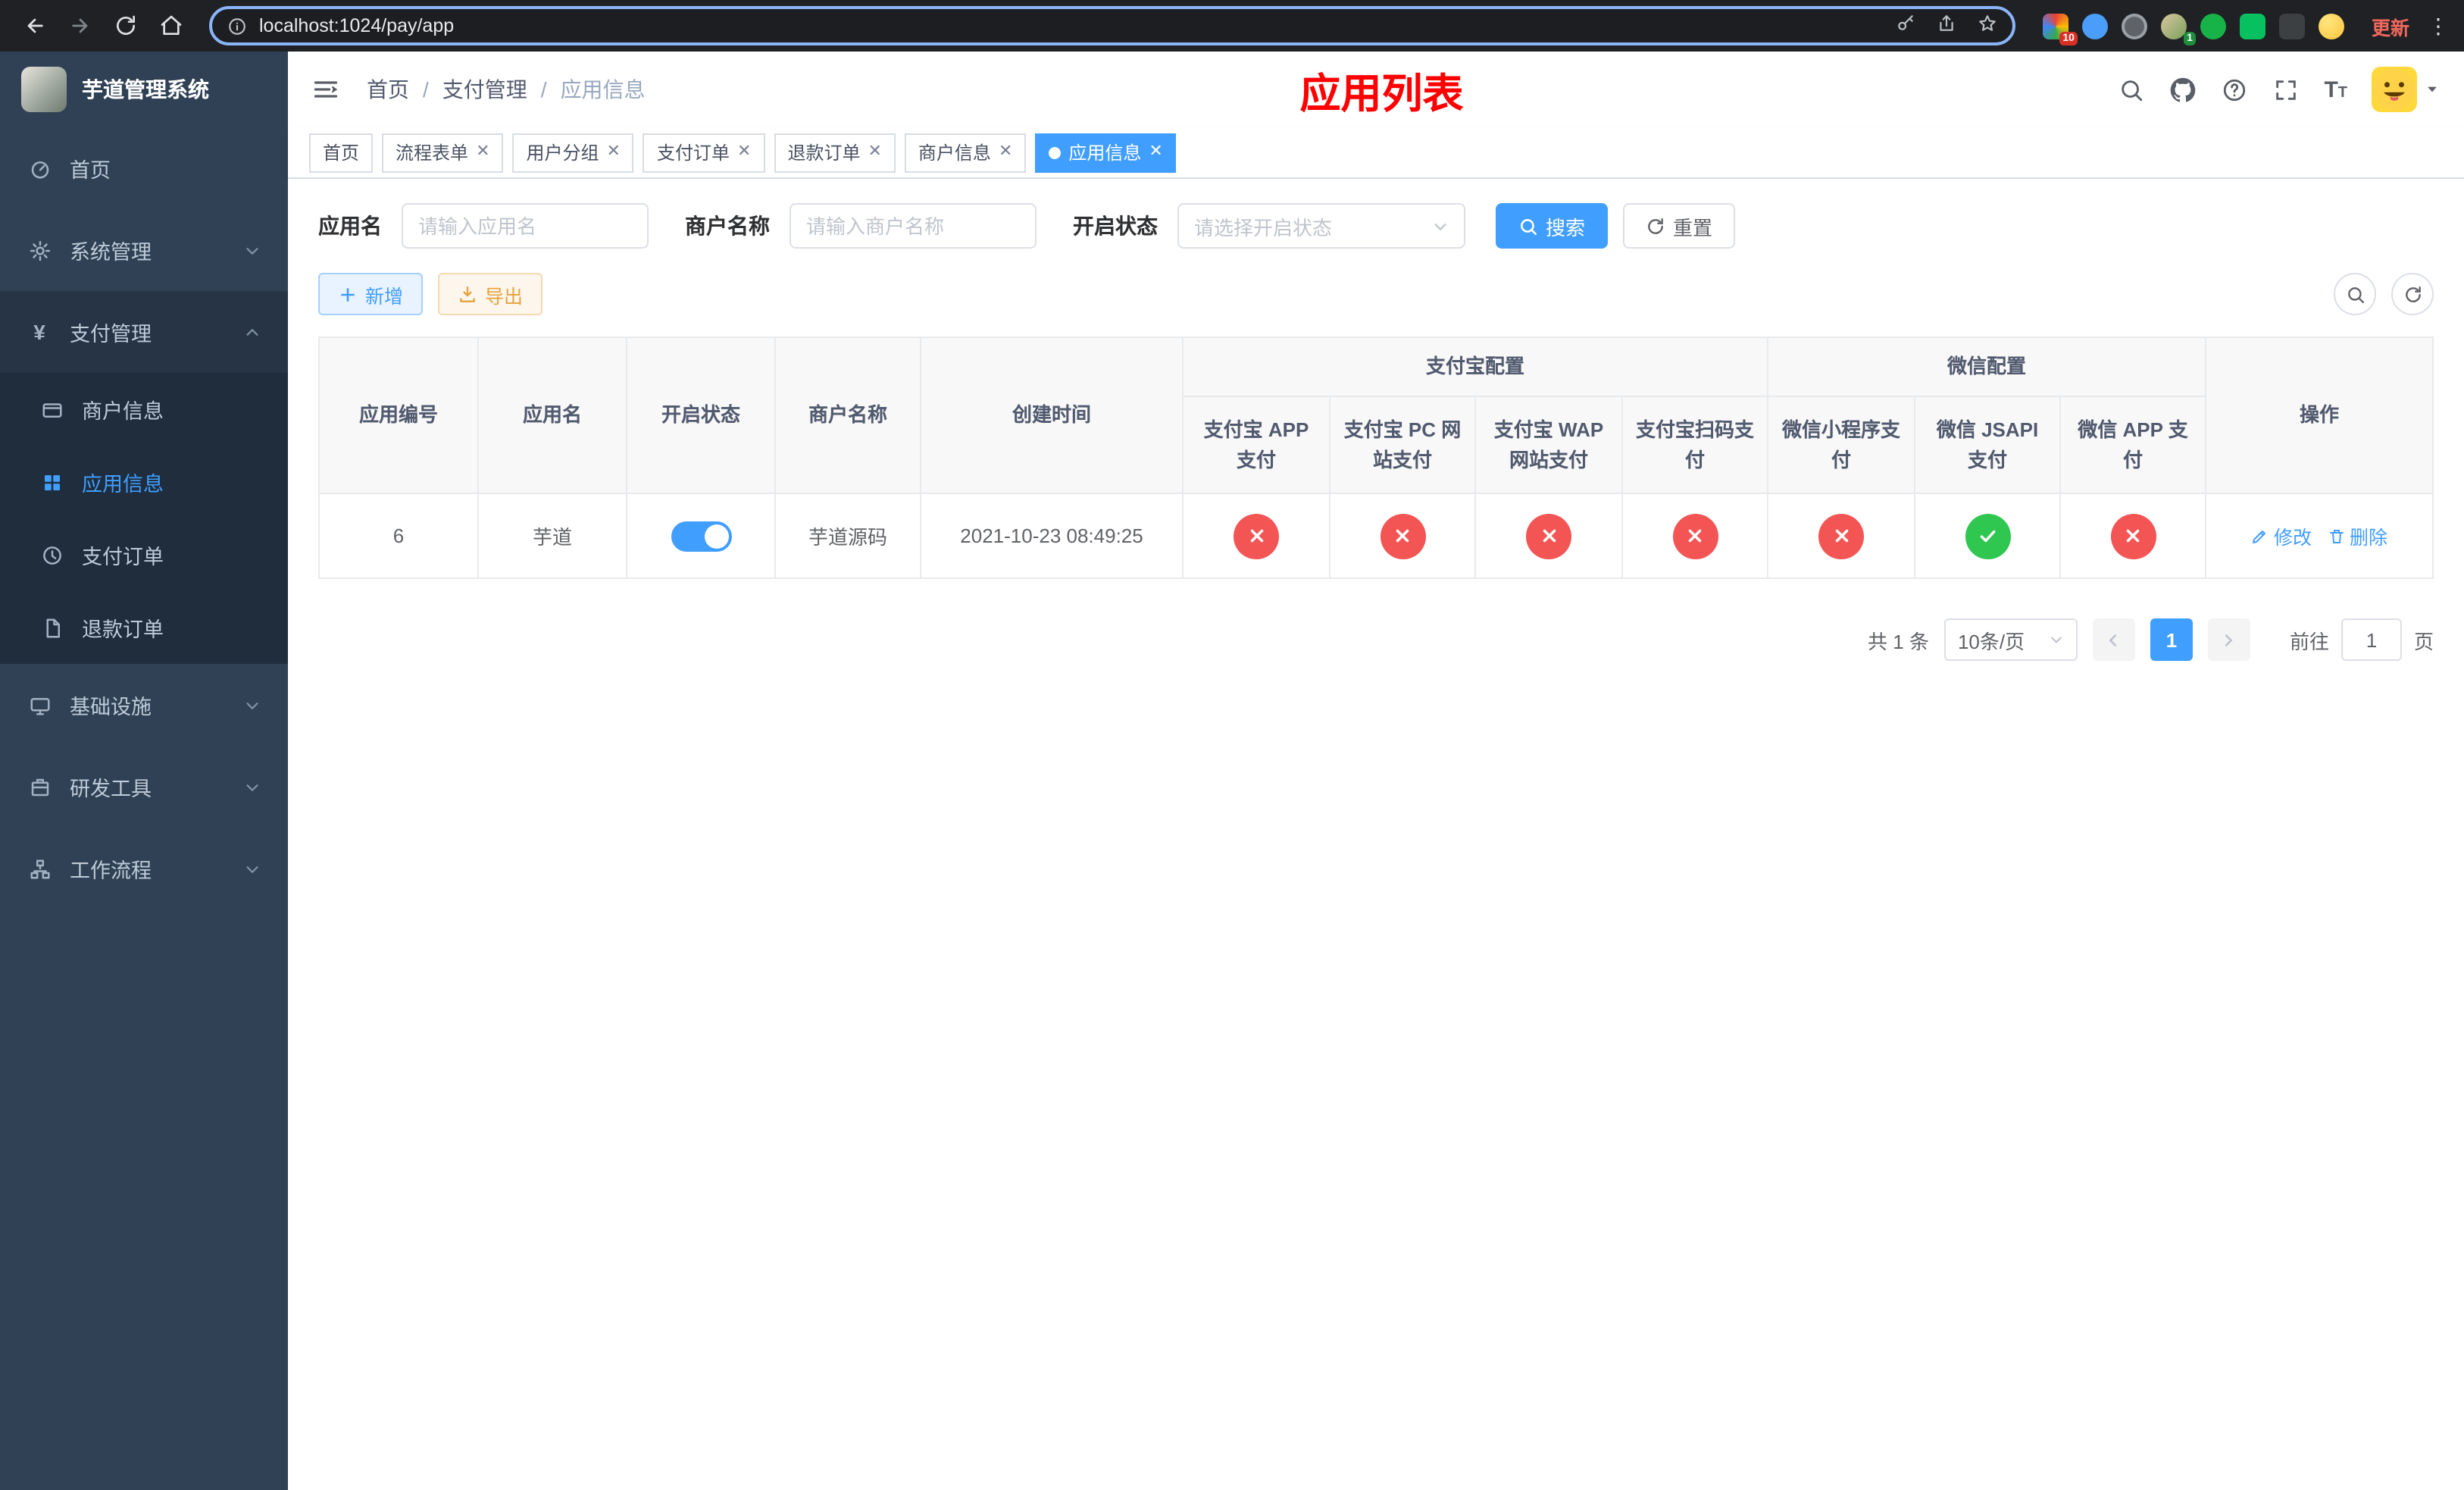 This screenshot has width=2464, height=1490. Describe the element at coordinates (2183, 89) in the screenshot. I see `github-icon` at that location.